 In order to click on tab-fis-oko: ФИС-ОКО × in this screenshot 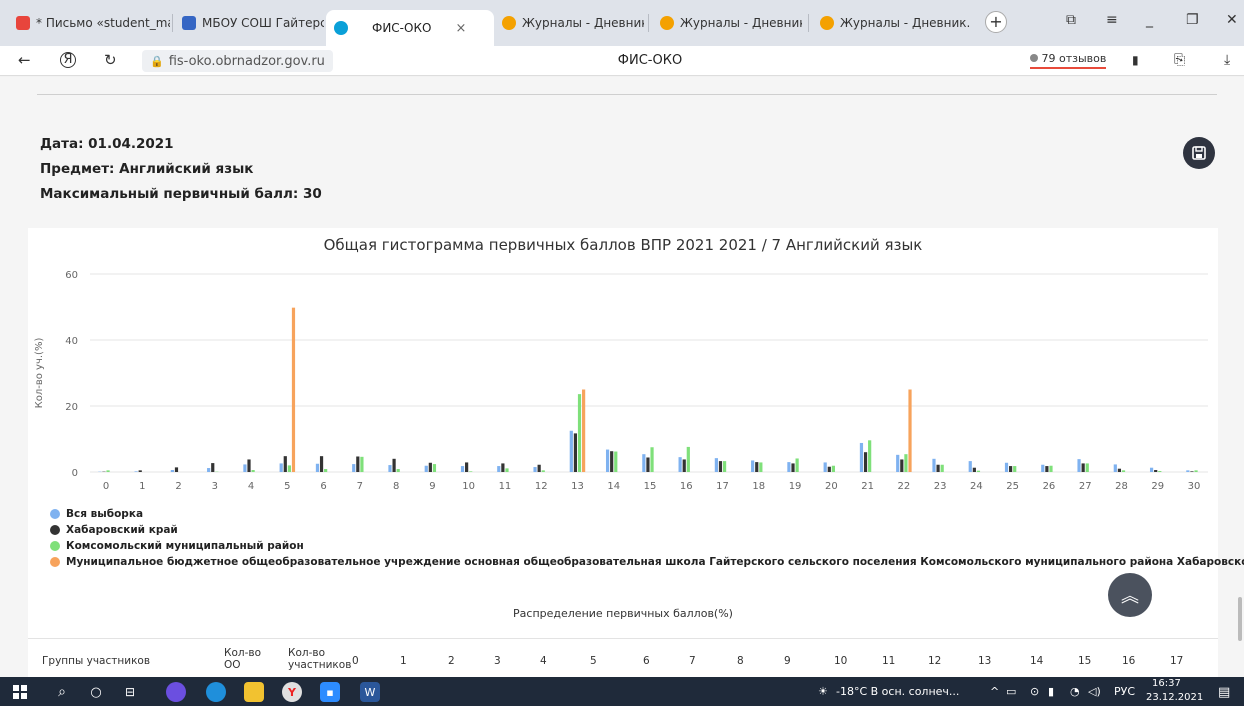, I will do `click(410, 28)`.